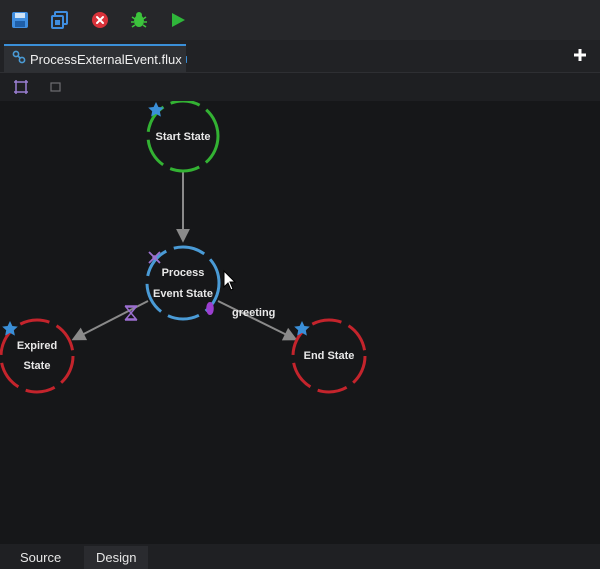 The image size is (600, 569). Describe the element at coordinates (178, 20) in the screenshot. I see `run-play-icon` at that location.